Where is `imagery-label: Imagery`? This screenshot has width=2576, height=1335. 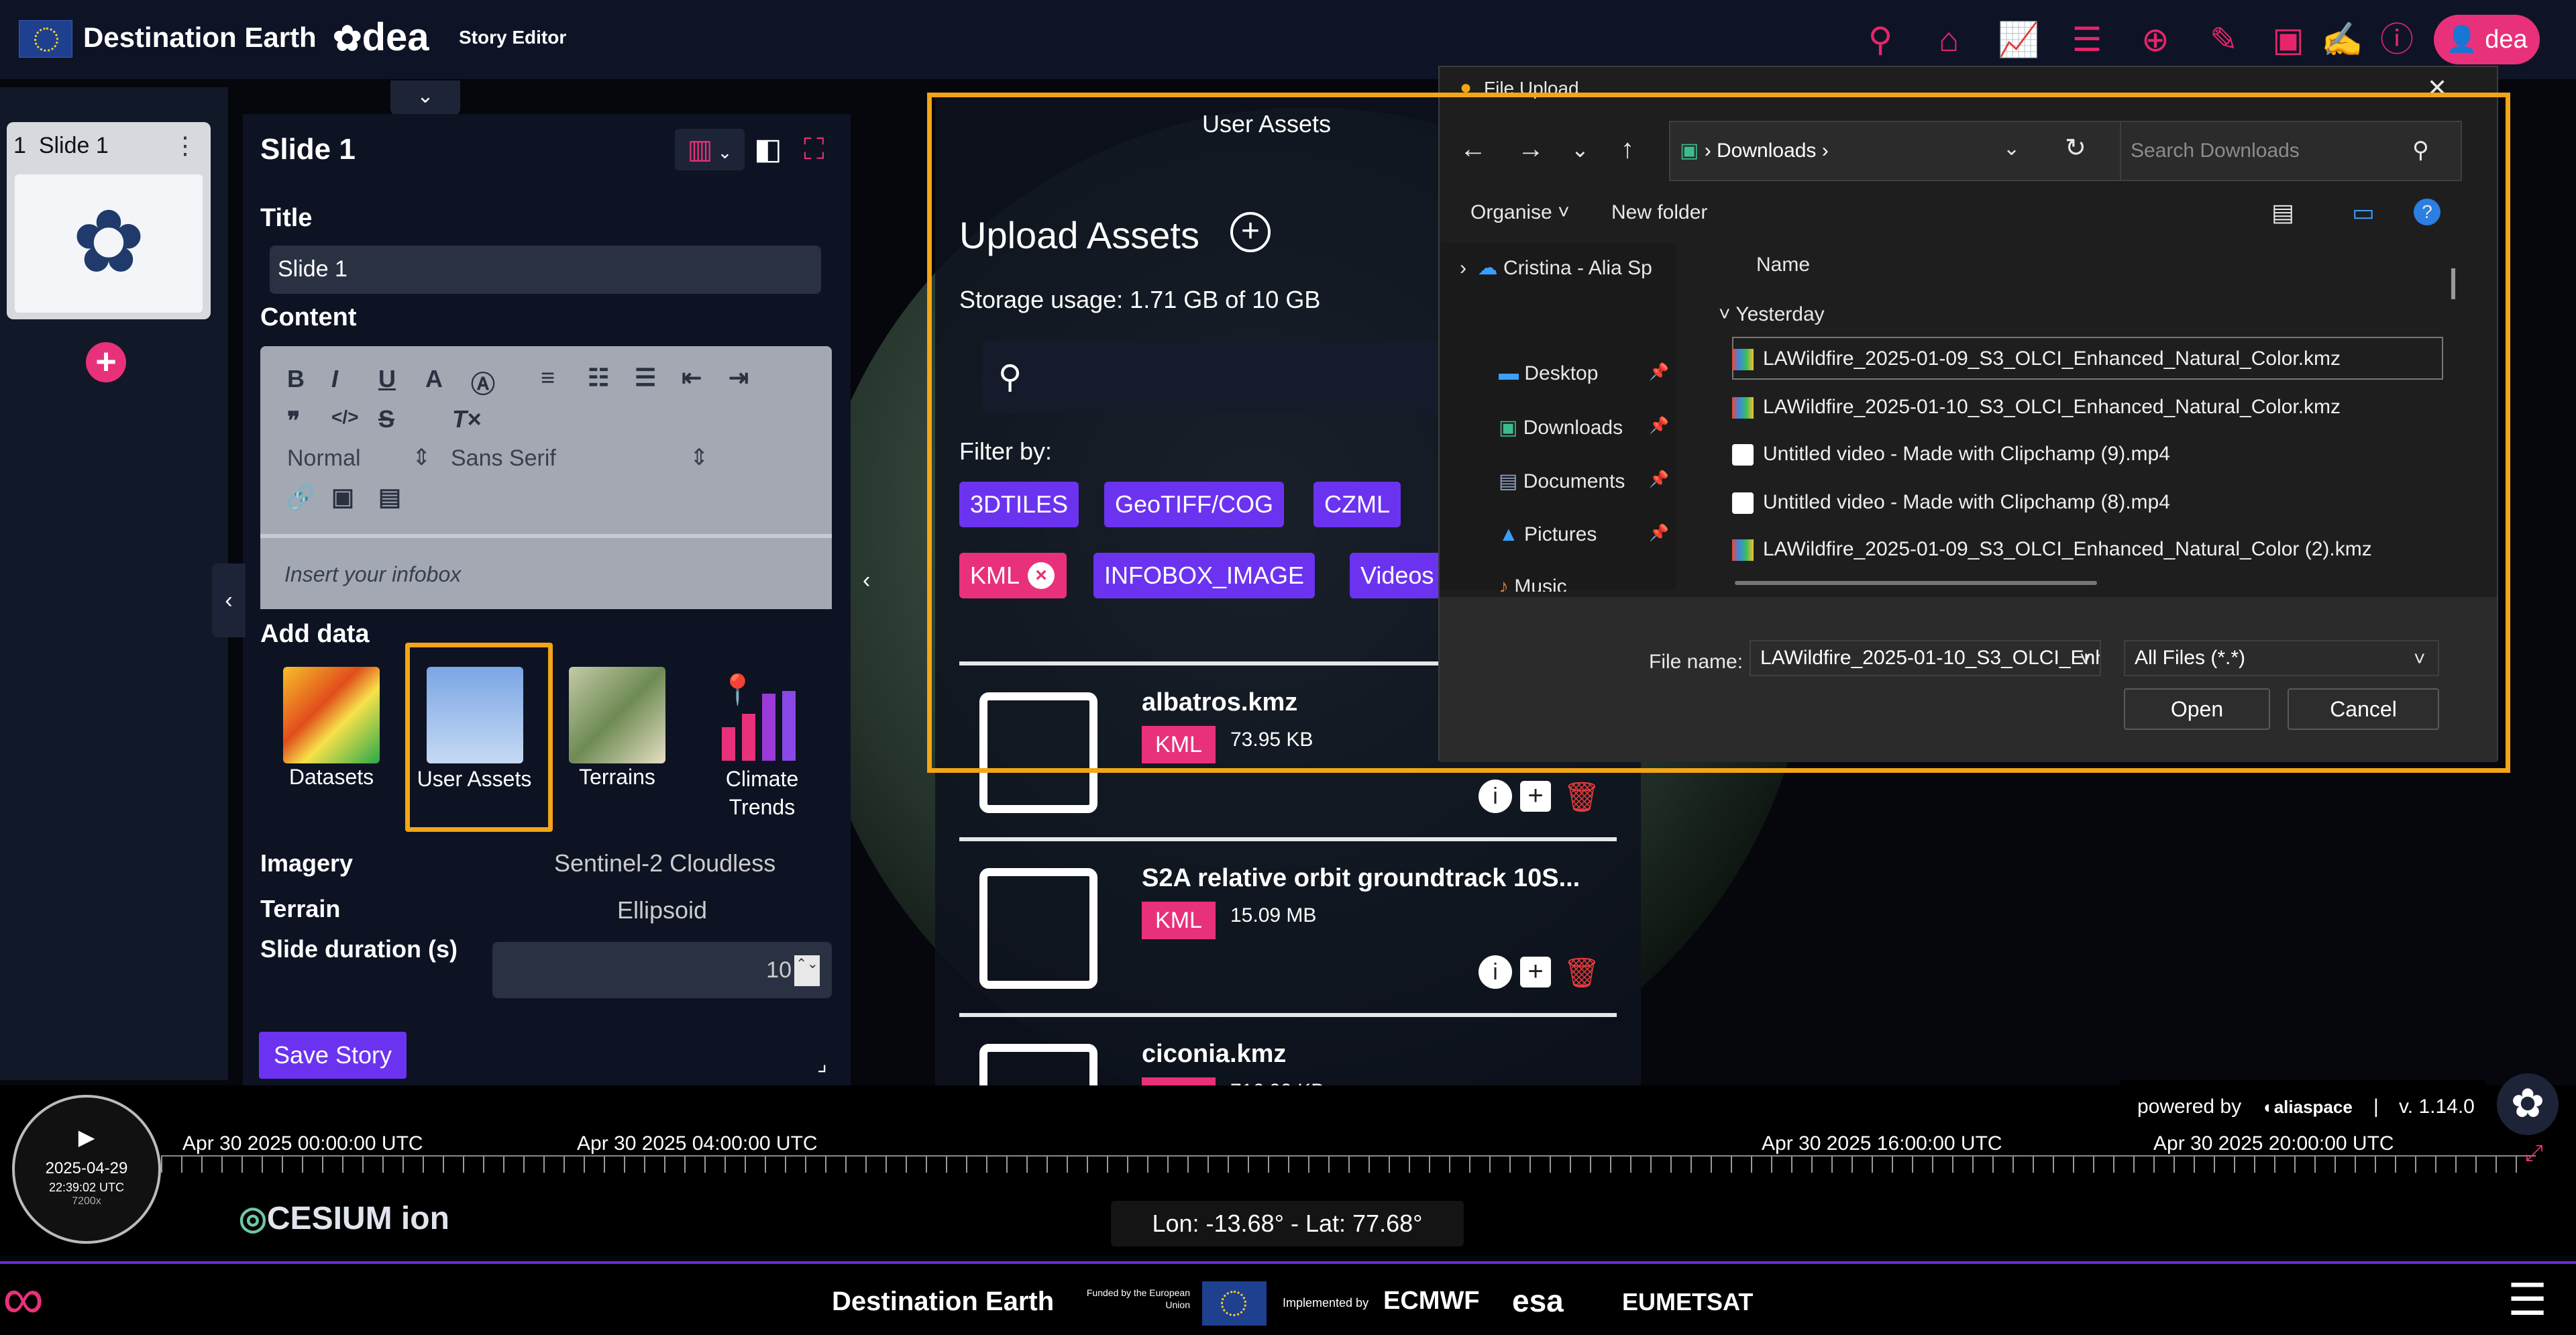 imagery-label: Imagery is located at coordinates (307, 863).